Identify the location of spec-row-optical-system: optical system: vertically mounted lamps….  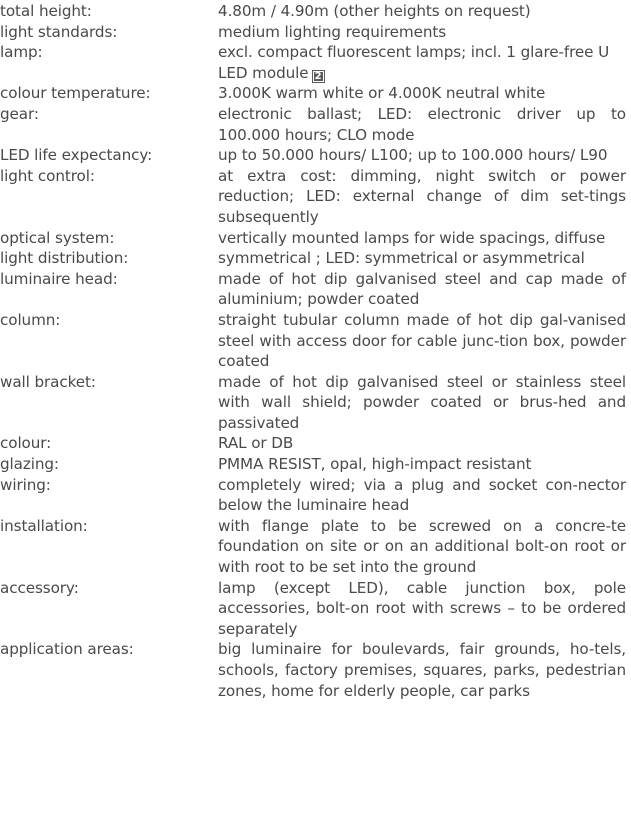
(315, 238).